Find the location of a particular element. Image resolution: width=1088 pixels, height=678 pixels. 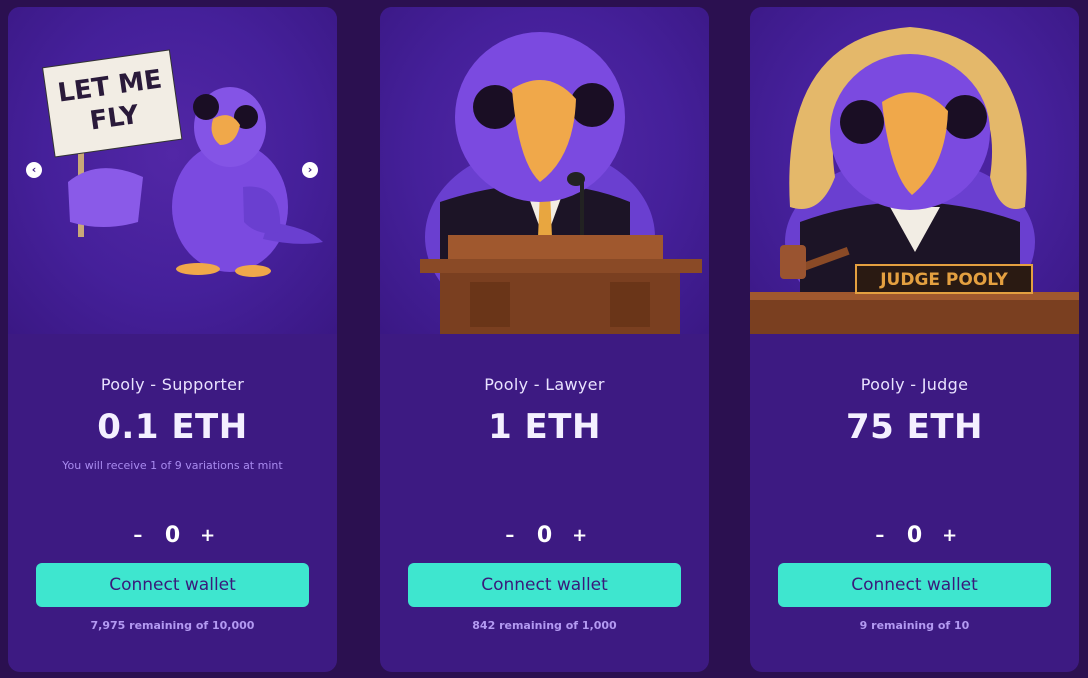

judge-artwork: JUDGE POOLY is located at coordinates (914, 170).